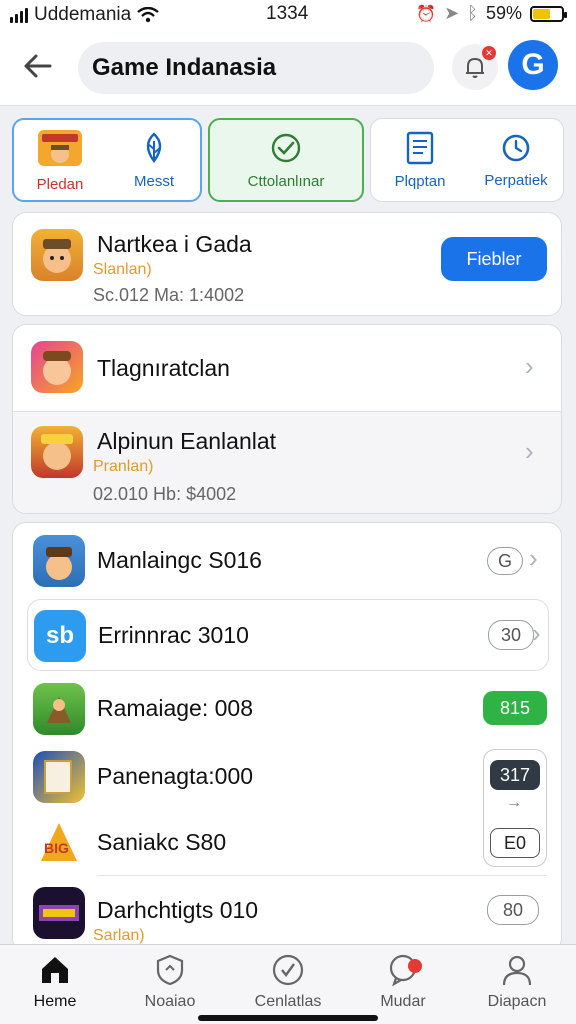  I want to click on wifi-icon, so click(148, 15).